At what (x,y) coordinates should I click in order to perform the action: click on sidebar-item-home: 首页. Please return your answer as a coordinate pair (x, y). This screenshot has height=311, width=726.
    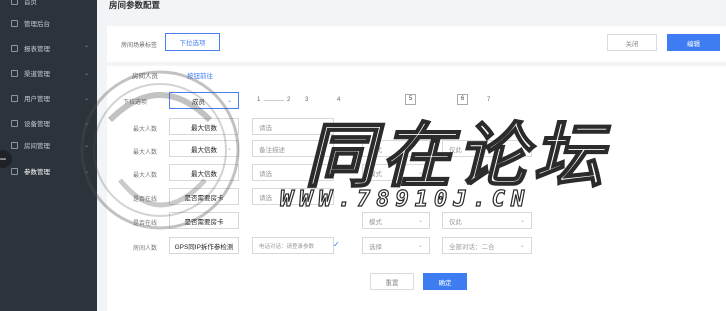
    Looking at the image, I should click on (48, 5).